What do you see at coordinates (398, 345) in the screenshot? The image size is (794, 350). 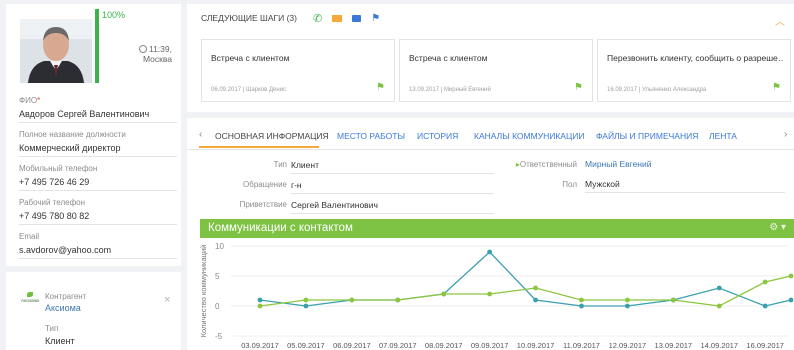 I see `x-tick-label: 07.09.2017` at bounding box center [398, 345].